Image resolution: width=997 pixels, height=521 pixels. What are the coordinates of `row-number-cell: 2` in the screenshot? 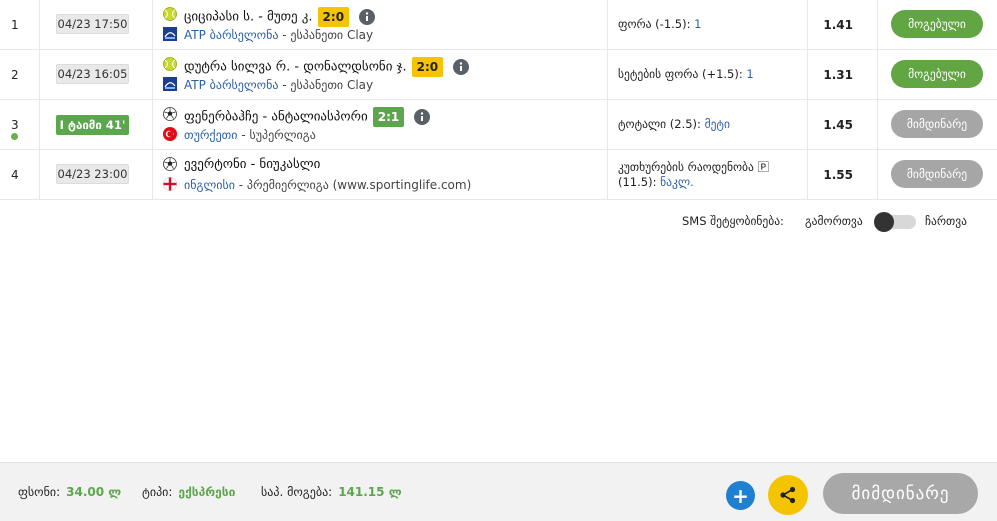 It's located at (20, 74).